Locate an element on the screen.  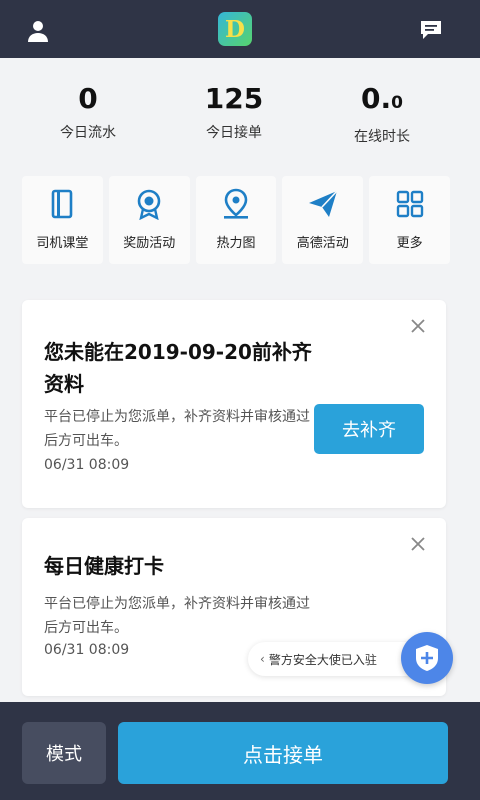
top-bar: D is located at coordinates (240, 29).